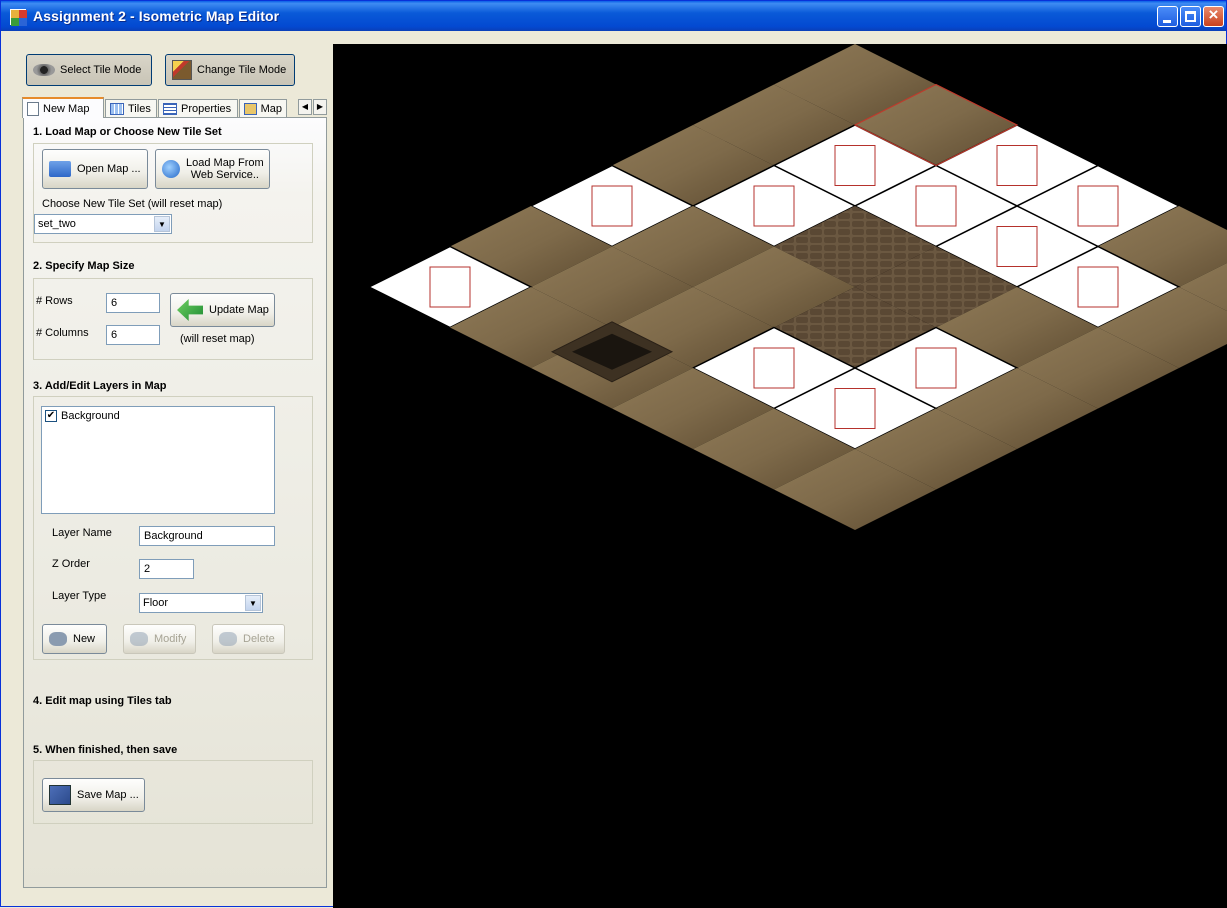 The height and width of the screenshot is (908, 1227). I want to click on document-icon, so click(33, 108).